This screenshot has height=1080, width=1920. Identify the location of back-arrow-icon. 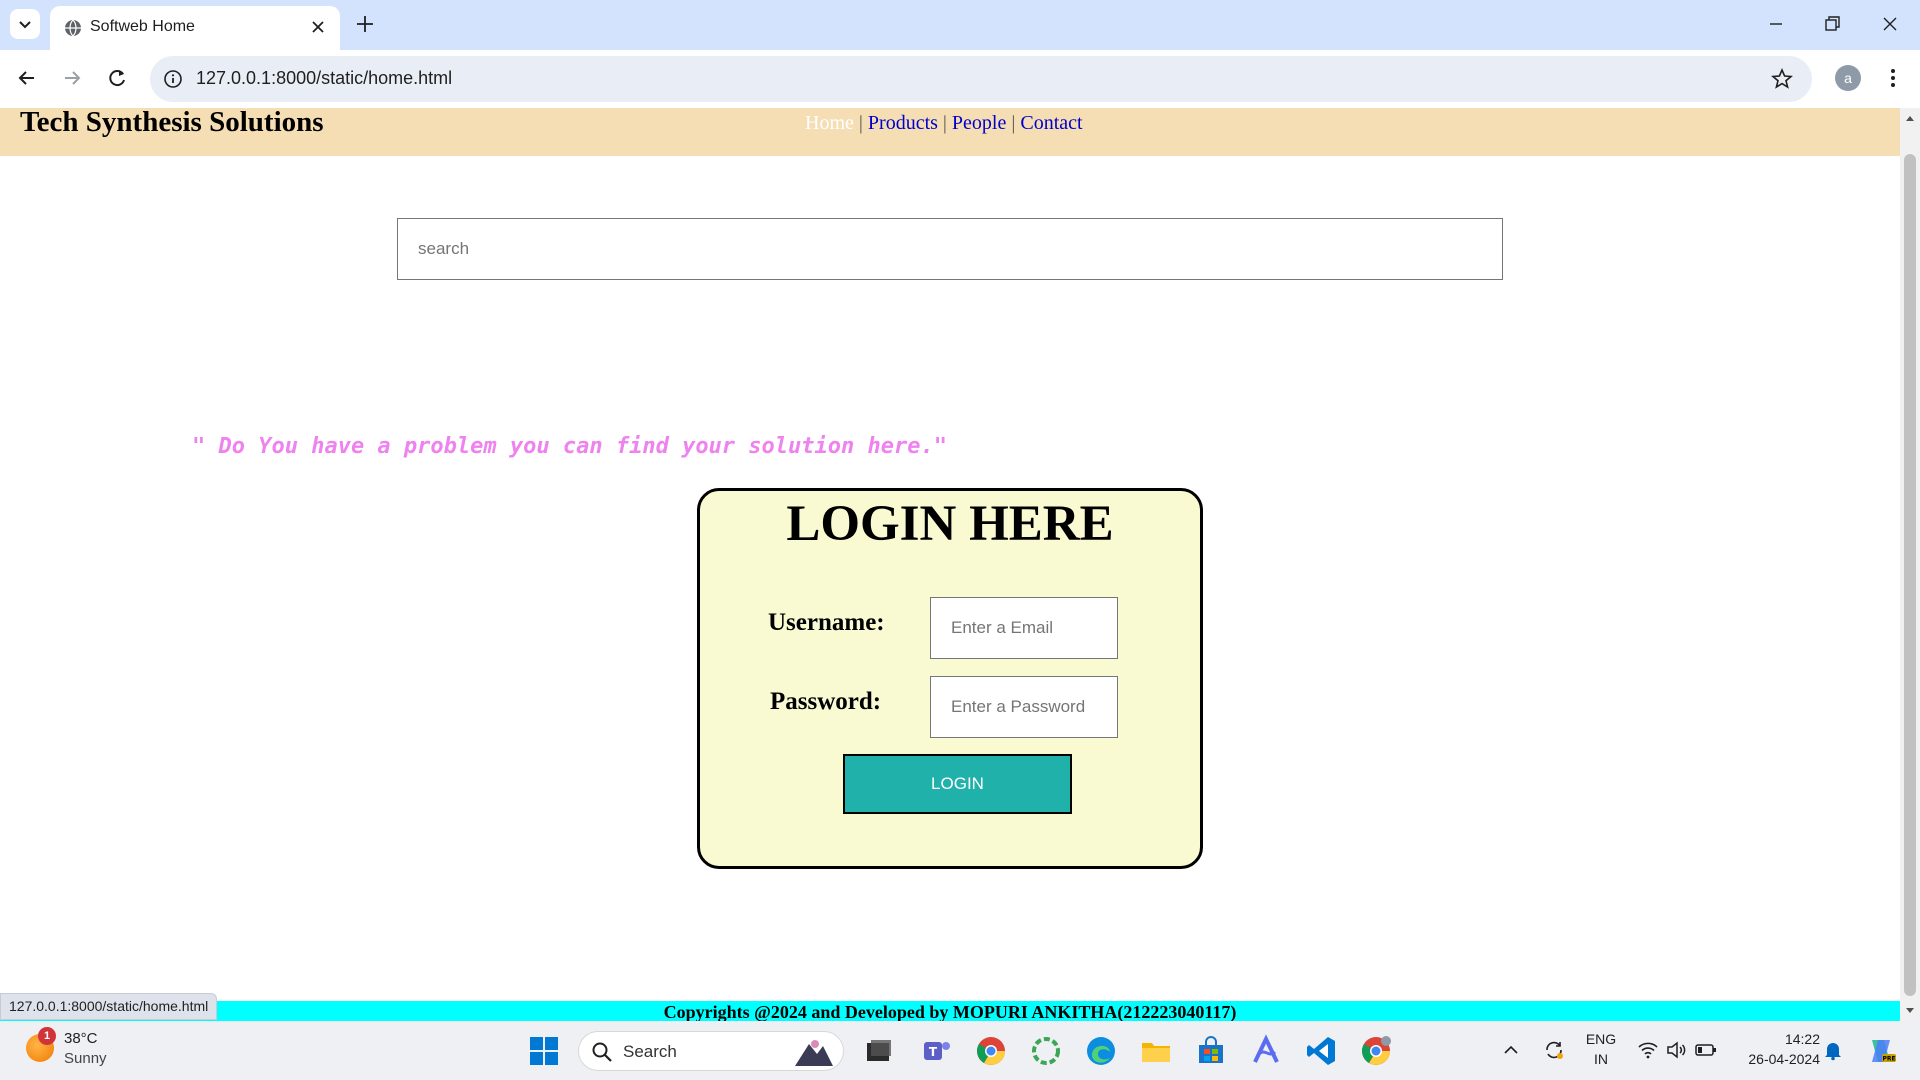
(27, 78).